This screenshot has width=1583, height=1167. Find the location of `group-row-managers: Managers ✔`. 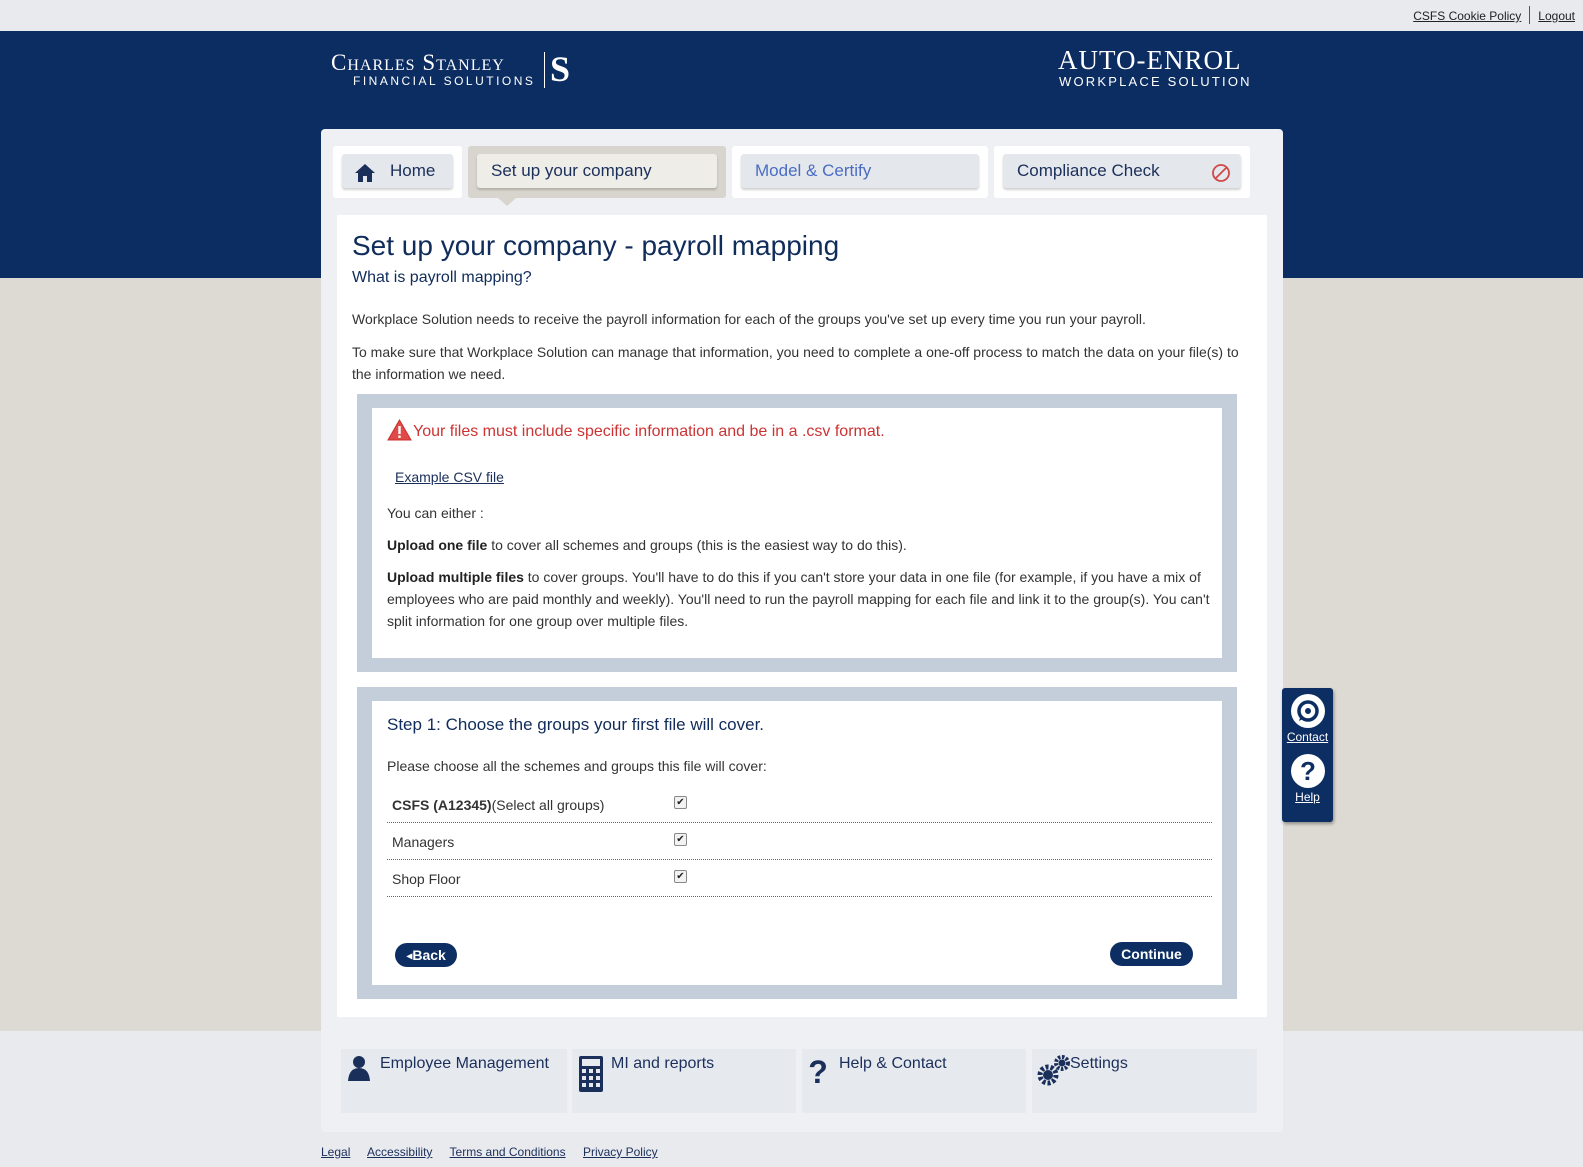

group-row-managers: Managers ✔ is located at coordinates (799, 841).